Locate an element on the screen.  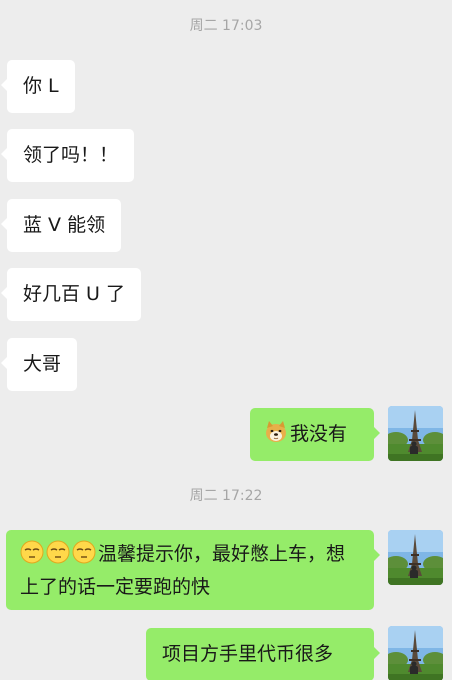
outgoing-message-bubble: 我没有 is located at coordinates (315, 434).